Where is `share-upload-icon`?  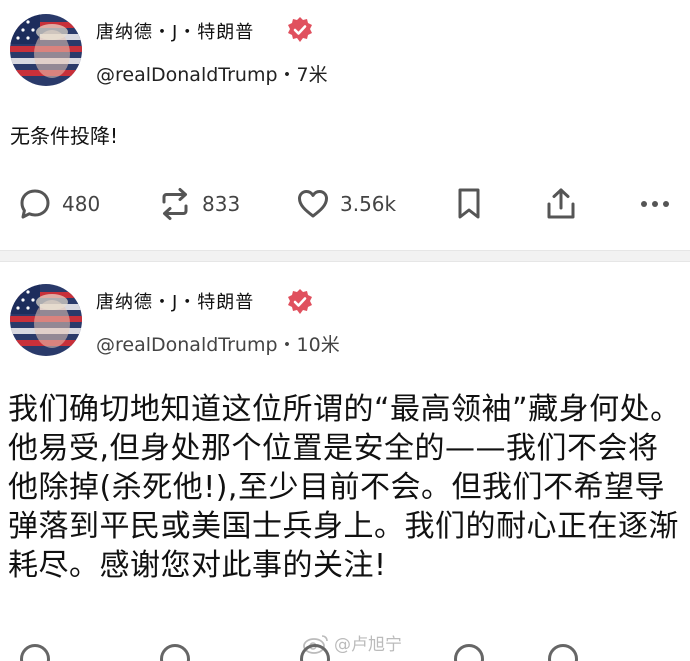 share-upload-icon is located at coordinates (561, 203).